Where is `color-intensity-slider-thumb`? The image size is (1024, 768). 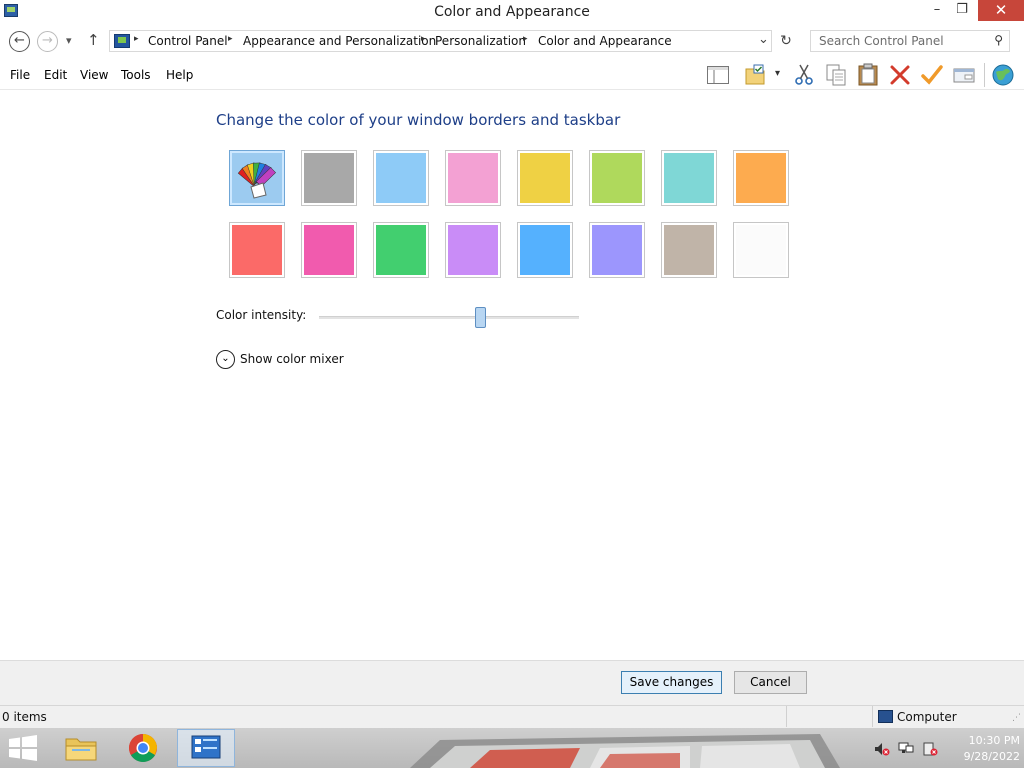
color-intensity-slider-thumb is located at coordinates (480, 317).